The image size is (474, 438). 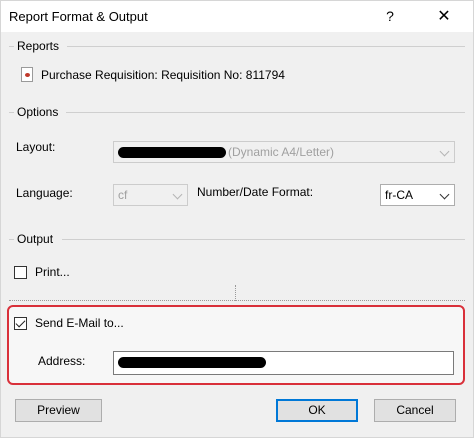 What do you see at coordinates (27, 74) in the screenshot?
I see `report-document-icon` at bounding box center [27, 74].